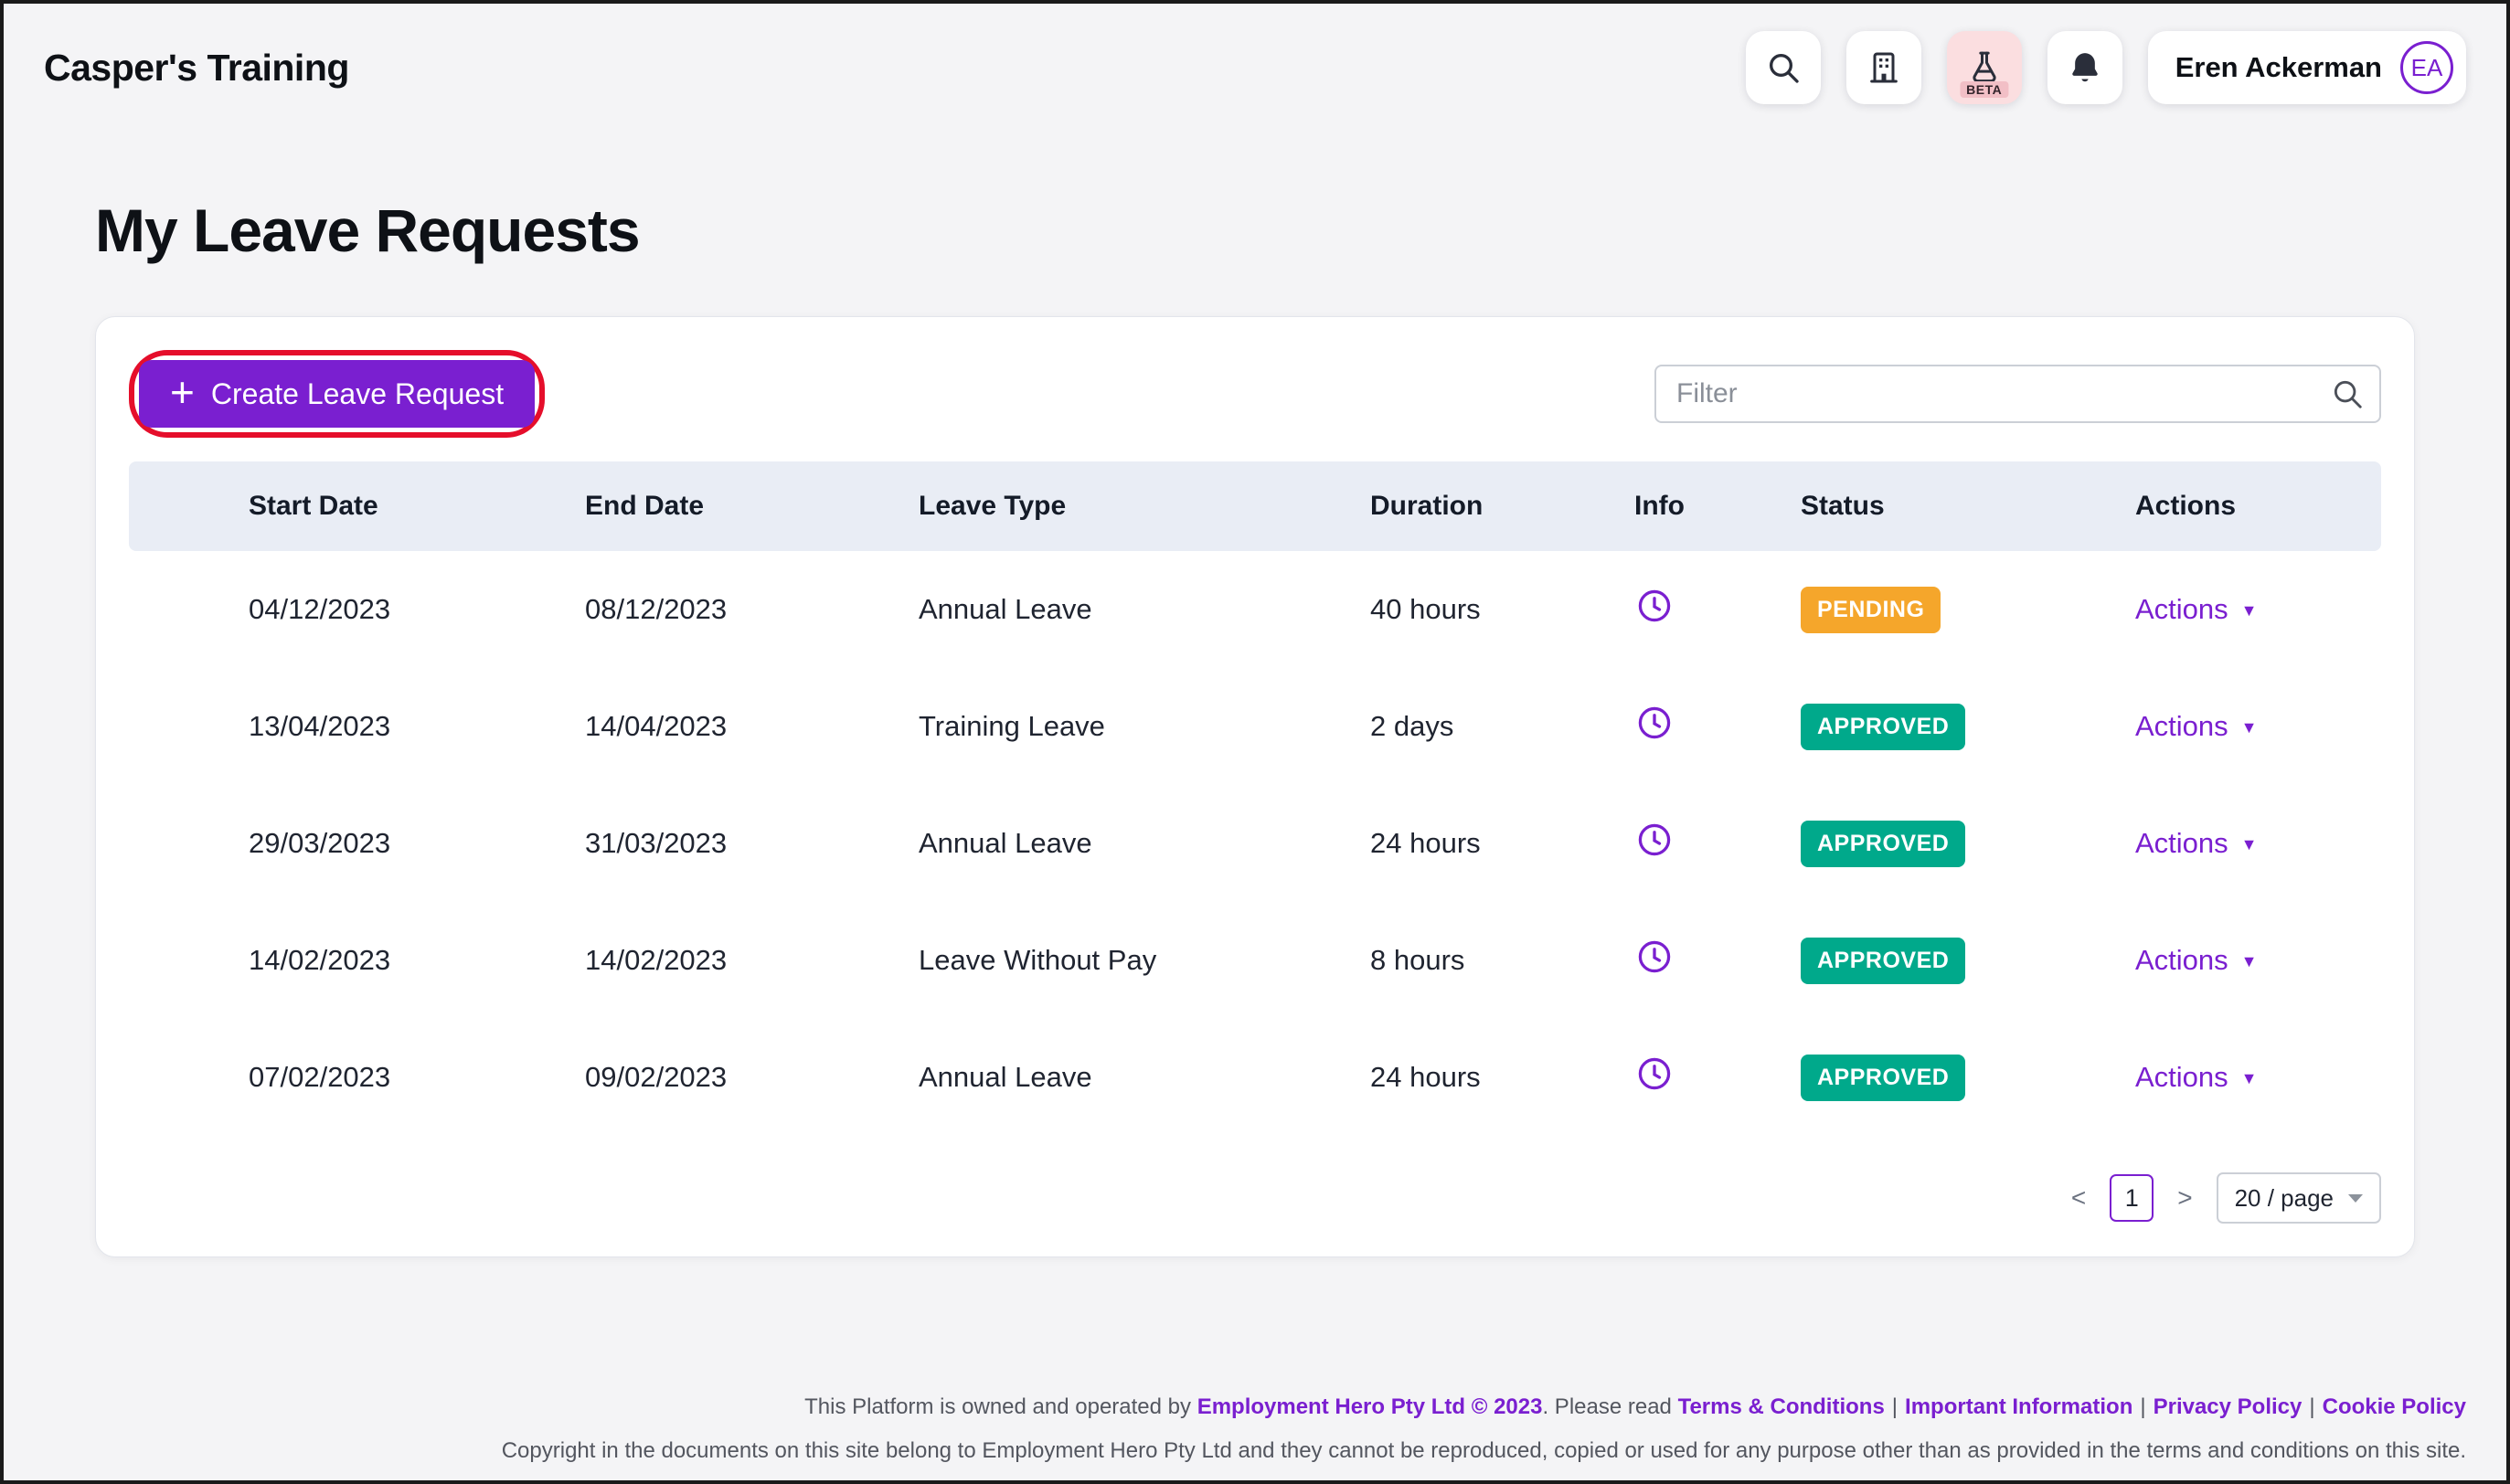  I want to click on annotation-highlight-ring: + Create Leave Request, so click(337, 394).